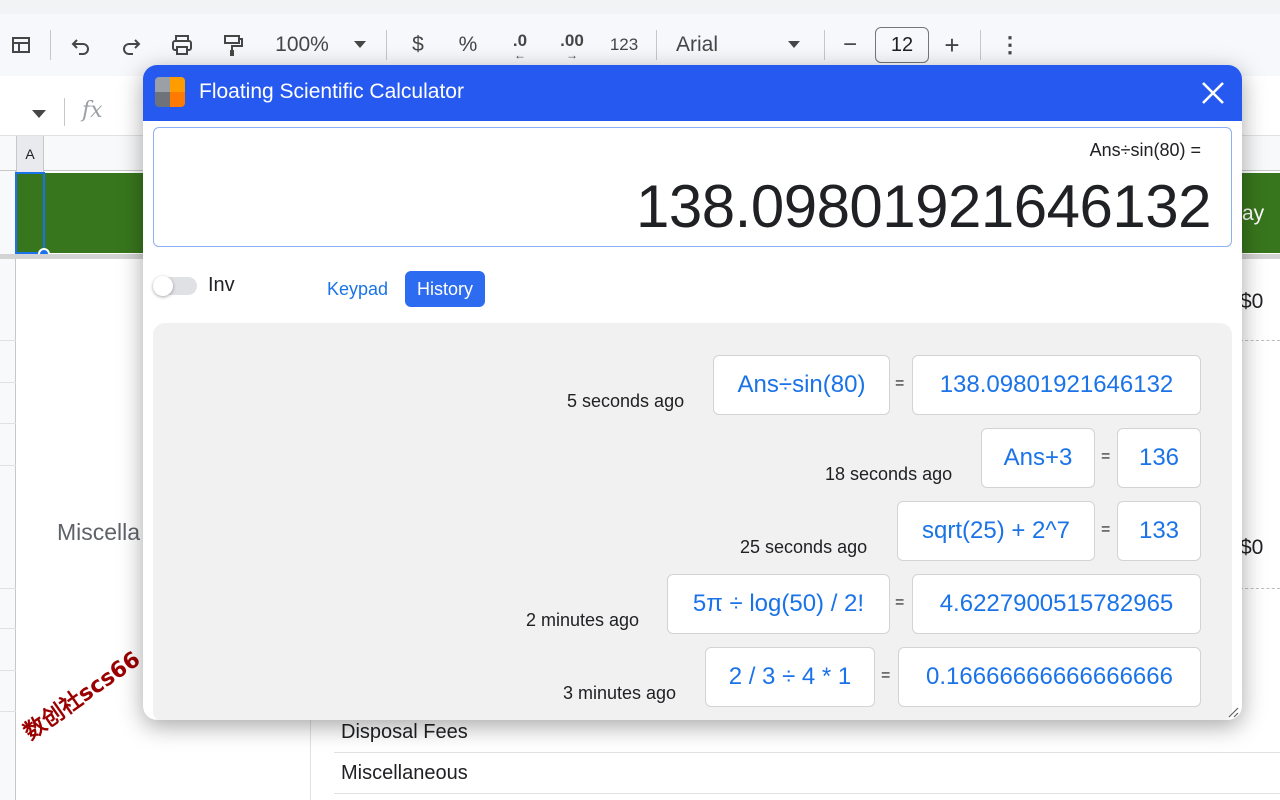  Describe the element at coordinates (175, 286) in the screenshot. I see `inv-toggle` at that location.